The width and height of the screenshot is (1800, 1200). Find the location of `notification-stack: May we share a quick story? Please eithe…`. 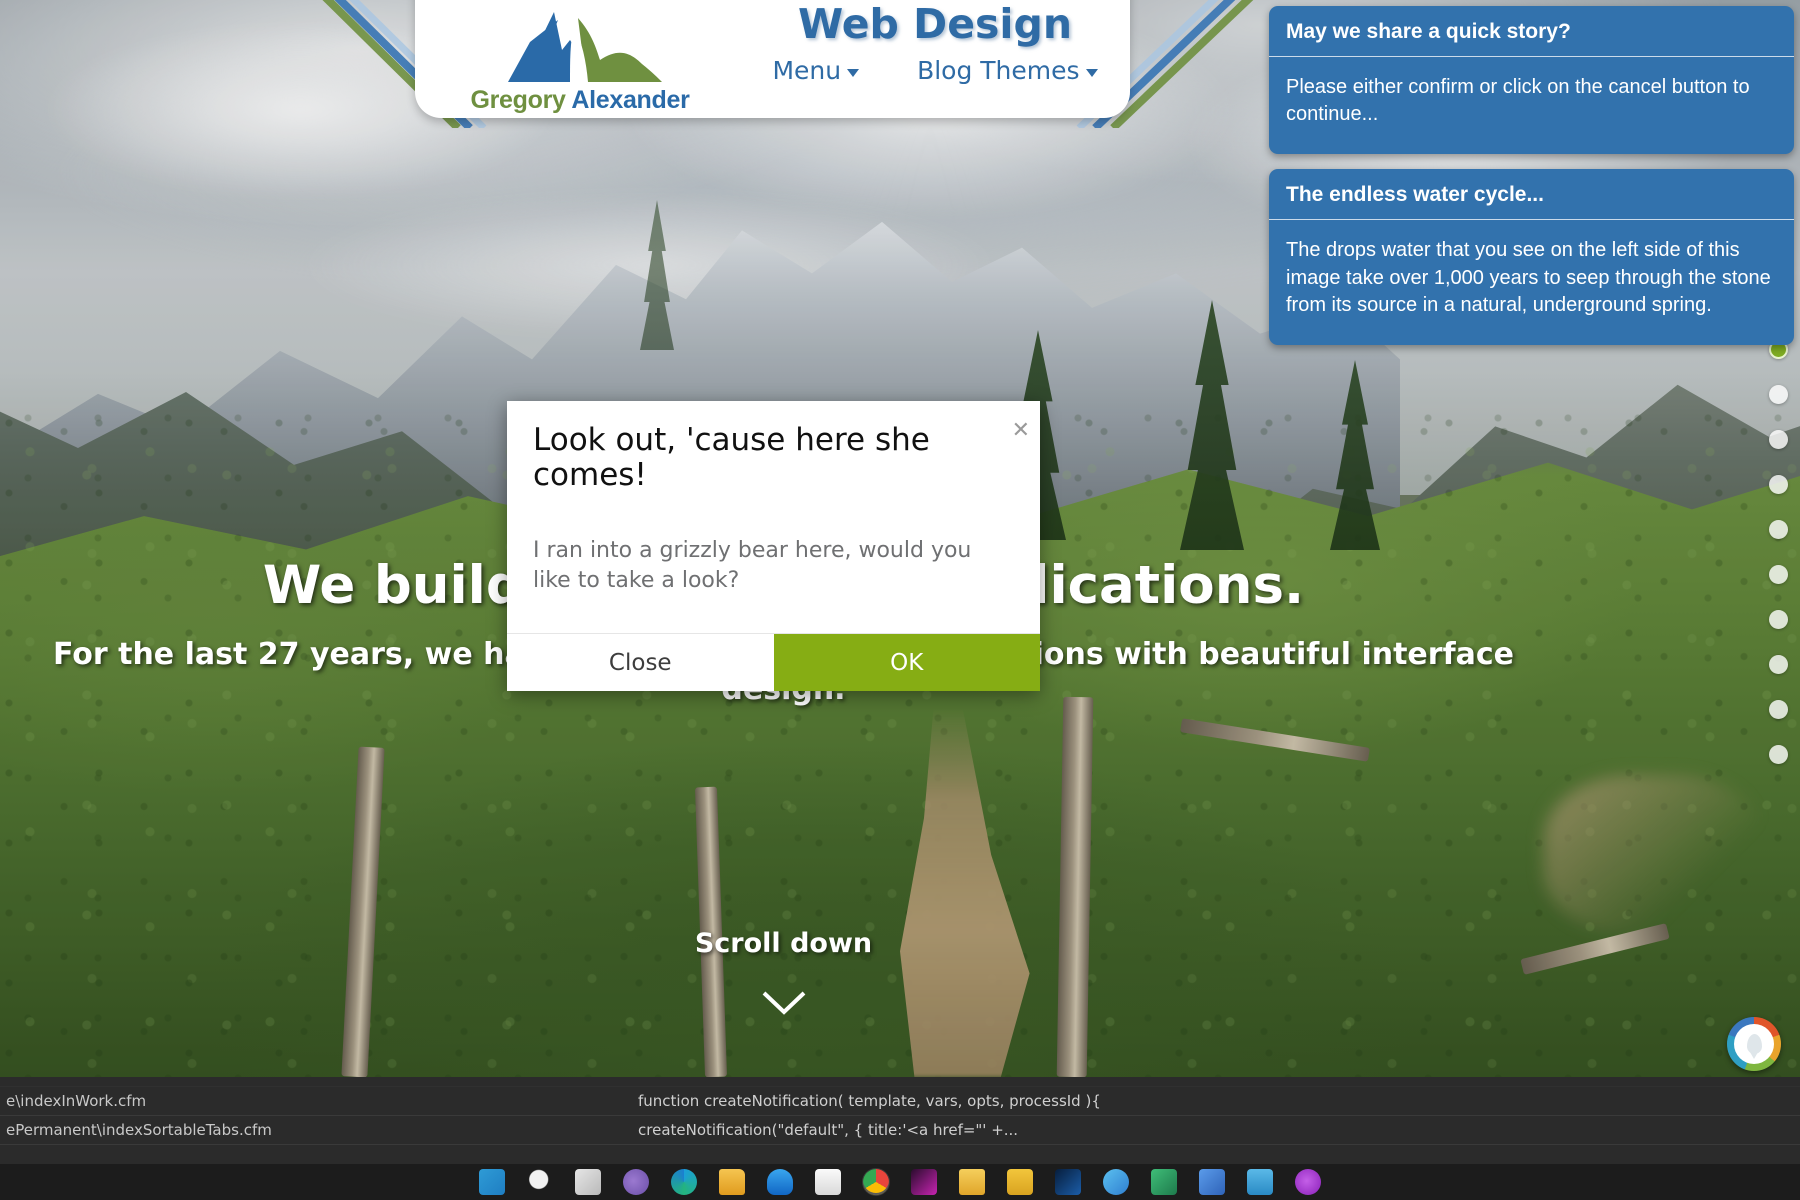

notification-stack: May we share a quick story? Please eithe… is located at coordinates (1531, 183).